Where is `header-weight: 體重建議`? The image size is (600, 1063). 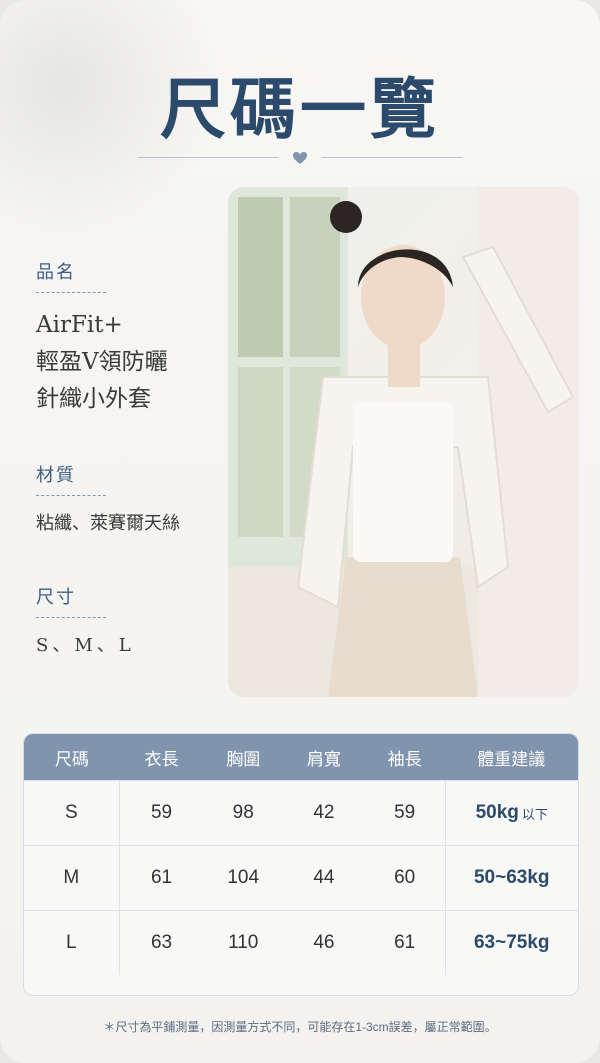
header-weight: 體重建議 is located at coordinates (511, 759).